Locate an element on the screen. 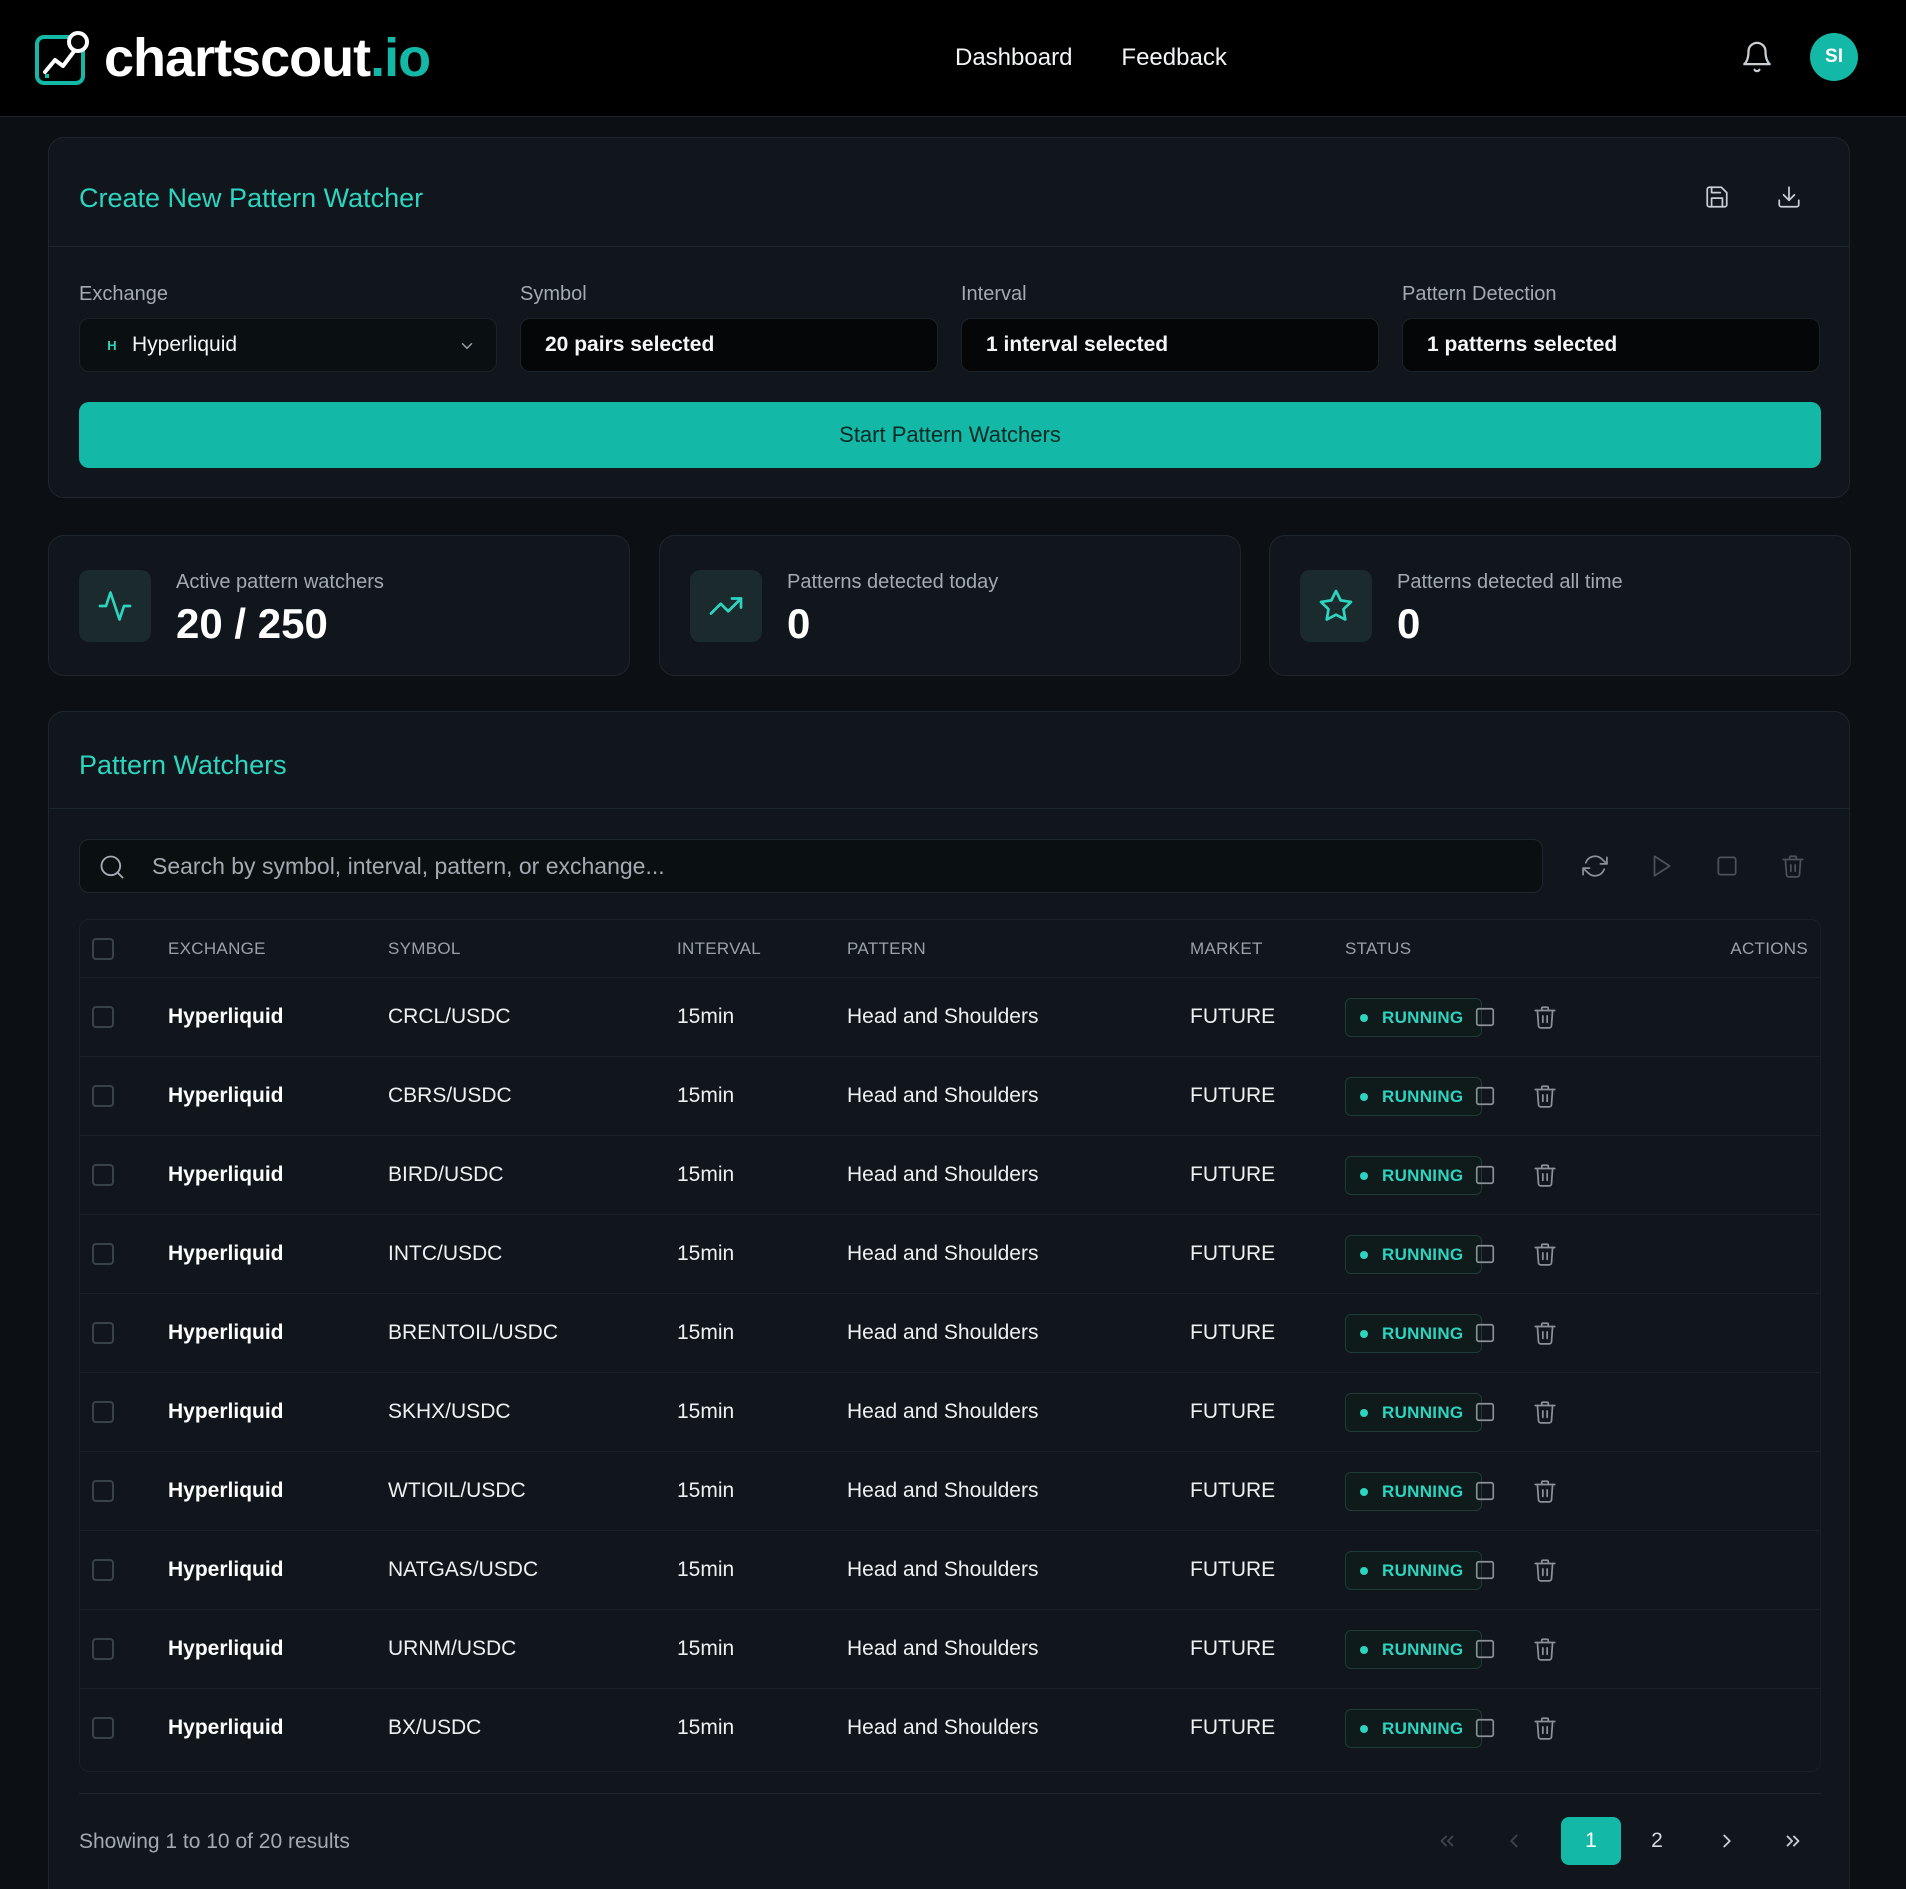 This screenshot has width=1906, height=1889. cell-symbol: SKHX/USDC is located at coordinates (449, 1411).